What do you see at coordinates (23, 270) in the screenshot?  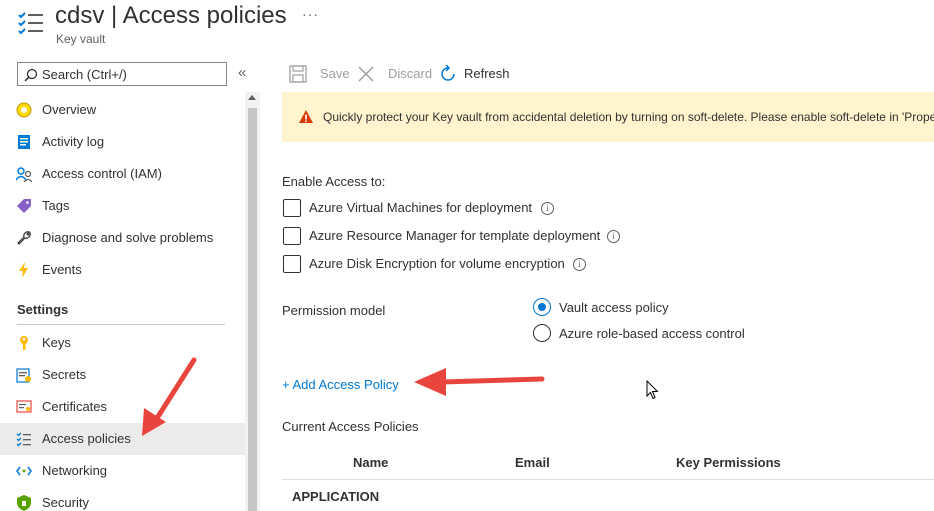 I see `lightning-icon` at bounding box center [23, 270].